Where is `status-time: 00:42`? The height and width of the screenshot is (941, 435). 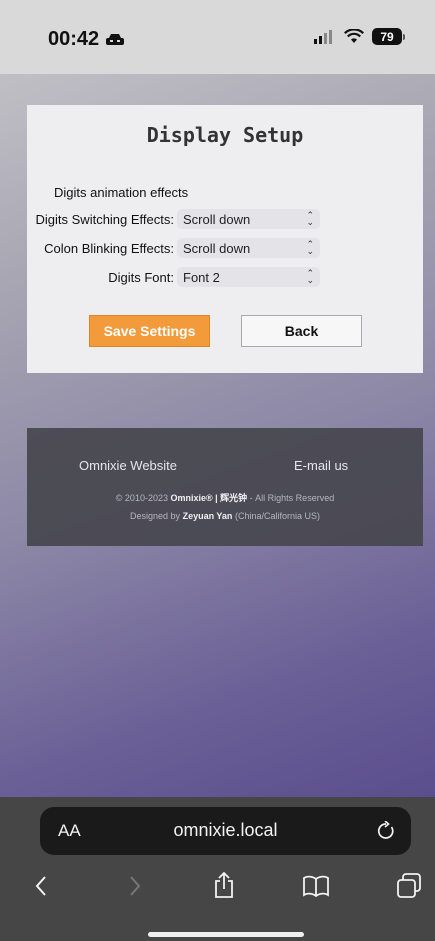
status-time: 00:42 is located at coordinates (86, 39).